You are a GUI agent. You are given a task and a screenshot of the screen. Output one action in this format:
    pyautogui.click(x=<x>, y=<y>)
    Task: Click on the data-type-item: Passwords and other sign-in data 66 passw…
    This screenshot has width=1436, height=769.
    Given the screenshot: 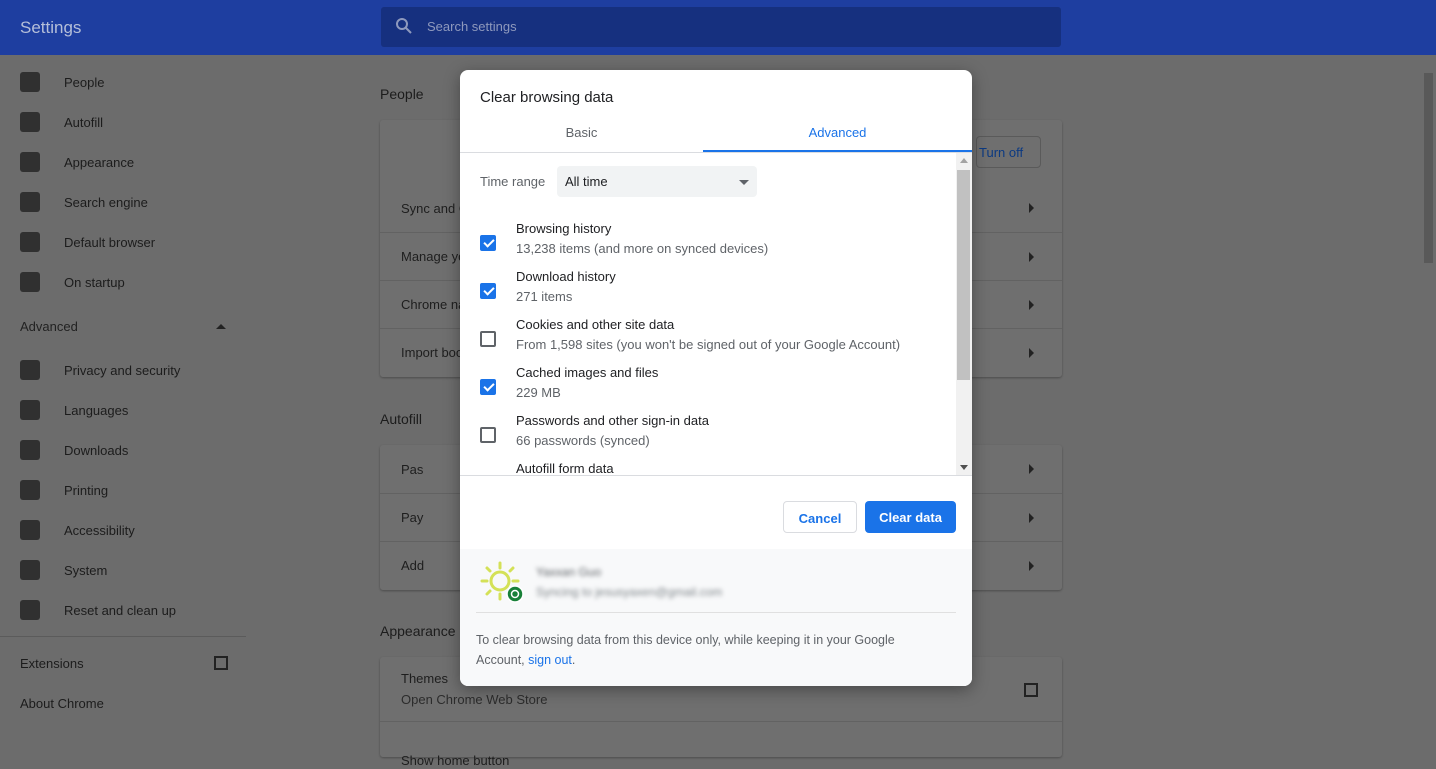 What is the action you would take?
    pyautogui.click(x=710, y=437)
    